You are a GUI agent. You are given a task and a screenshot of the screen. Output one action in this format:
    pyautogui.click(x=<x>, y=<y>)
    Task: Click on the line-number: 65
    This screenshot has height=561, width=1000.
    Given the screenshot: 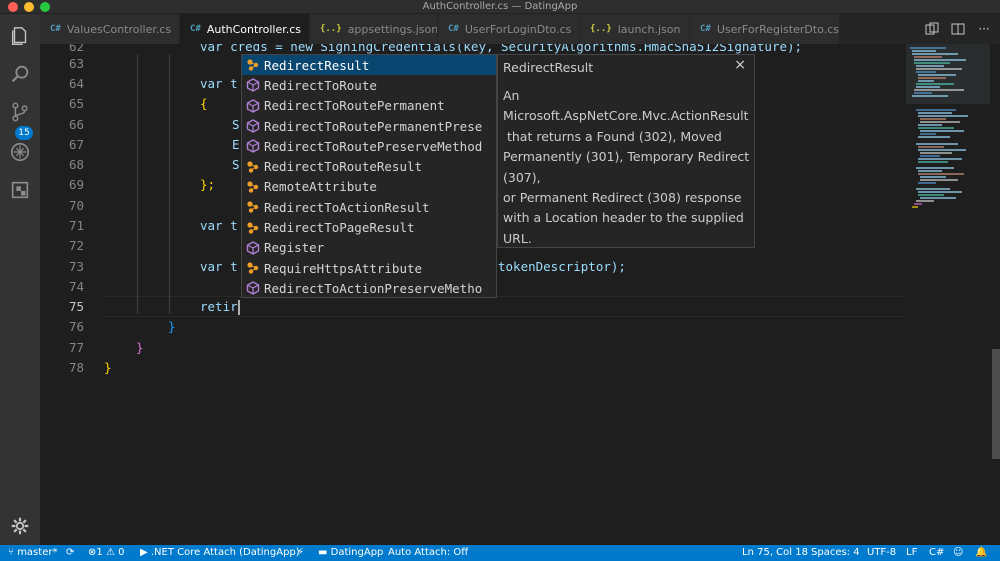 What is the action you would take?
    pyautogui.click(x=76, y=103)
    